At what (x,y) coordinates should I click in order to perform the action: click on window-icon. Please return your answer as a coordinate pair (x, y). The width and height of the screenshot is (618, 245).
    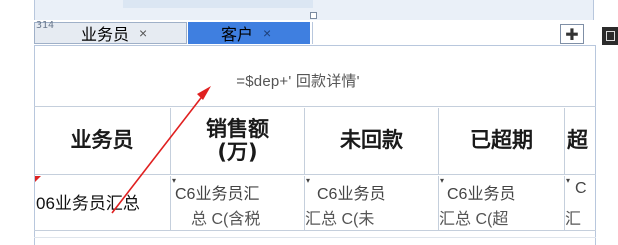
    Looking at the image, I should click on (610, 36).